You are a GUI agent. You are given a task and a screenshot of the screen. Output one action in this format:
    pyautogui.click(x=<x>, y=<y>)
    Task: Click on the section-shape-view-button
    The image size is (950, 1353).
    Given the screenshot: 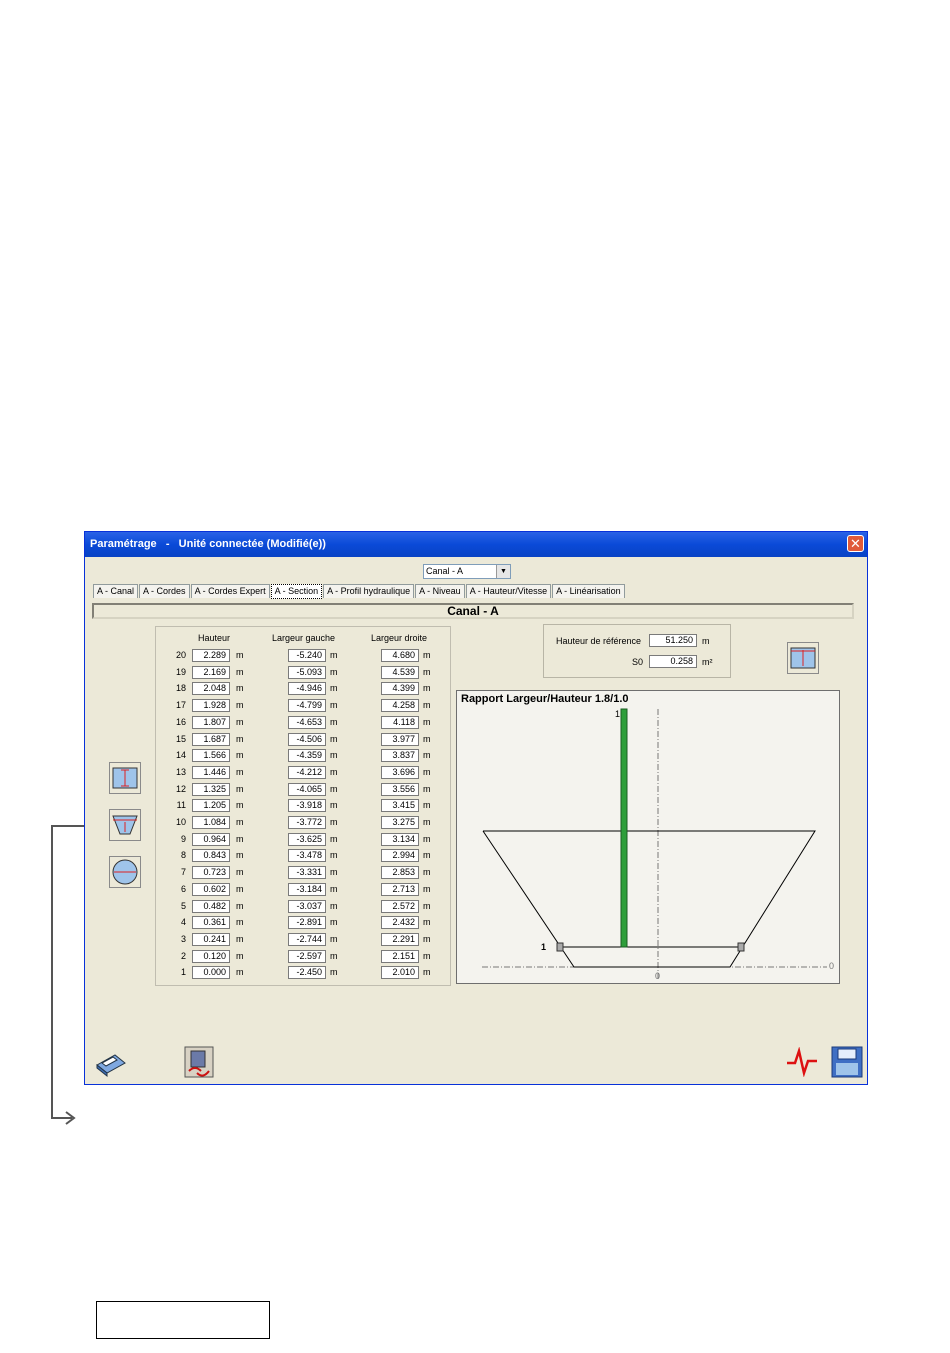 What is the action you would take?
    pyautogui.click(x=803, y=658)
    